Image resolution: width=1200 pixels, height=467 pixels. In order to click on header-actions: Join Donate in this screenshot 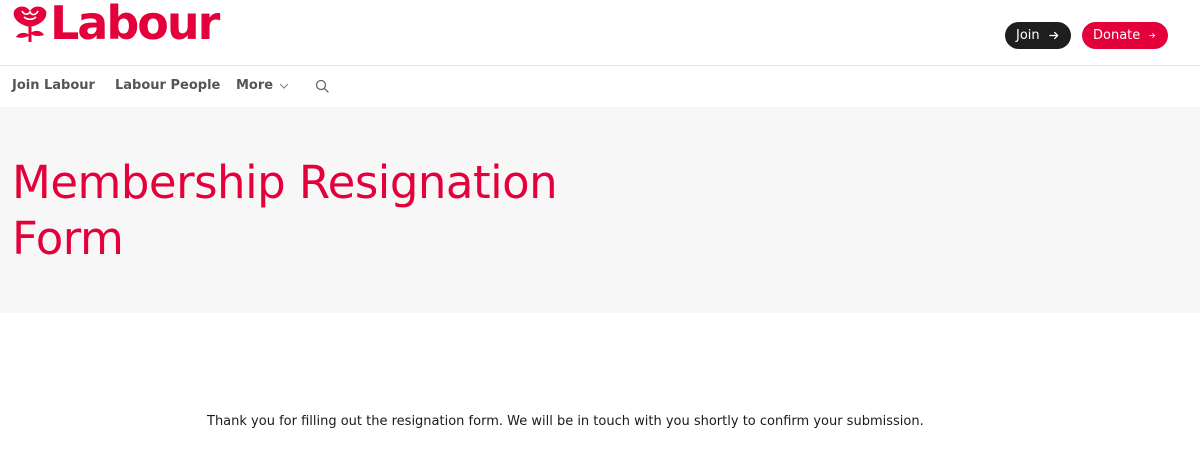, I will do `click(1086, 35)`.